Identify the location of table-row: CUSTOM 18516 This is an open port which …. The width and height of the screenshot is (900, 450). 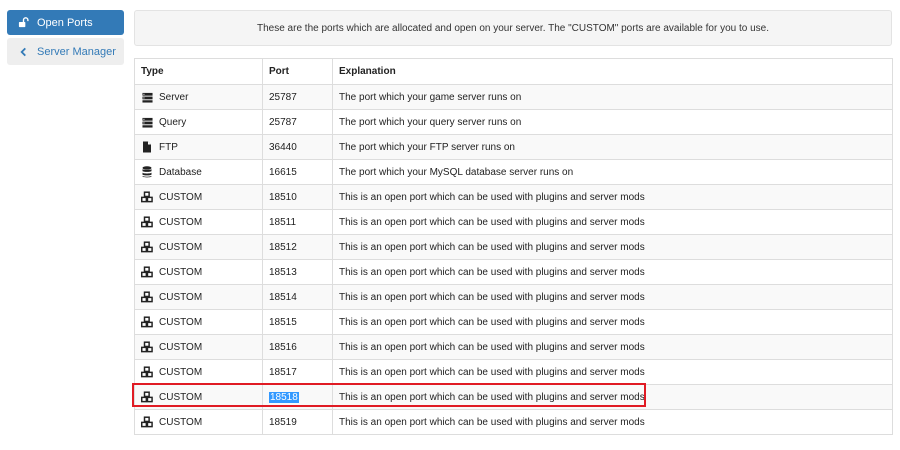
(513, 347).